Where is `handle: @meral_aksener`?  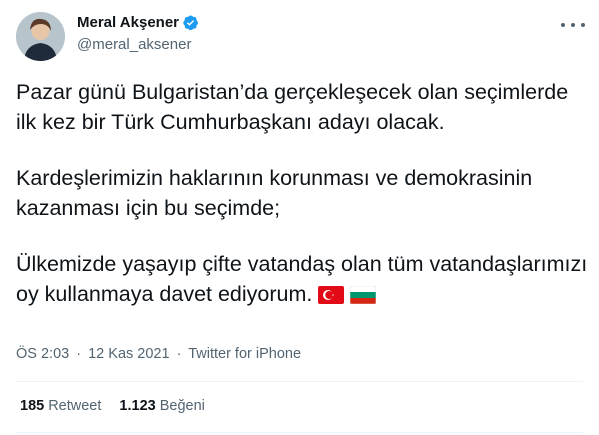 handle: @meral_aksener is located at coordinates (134, 44).